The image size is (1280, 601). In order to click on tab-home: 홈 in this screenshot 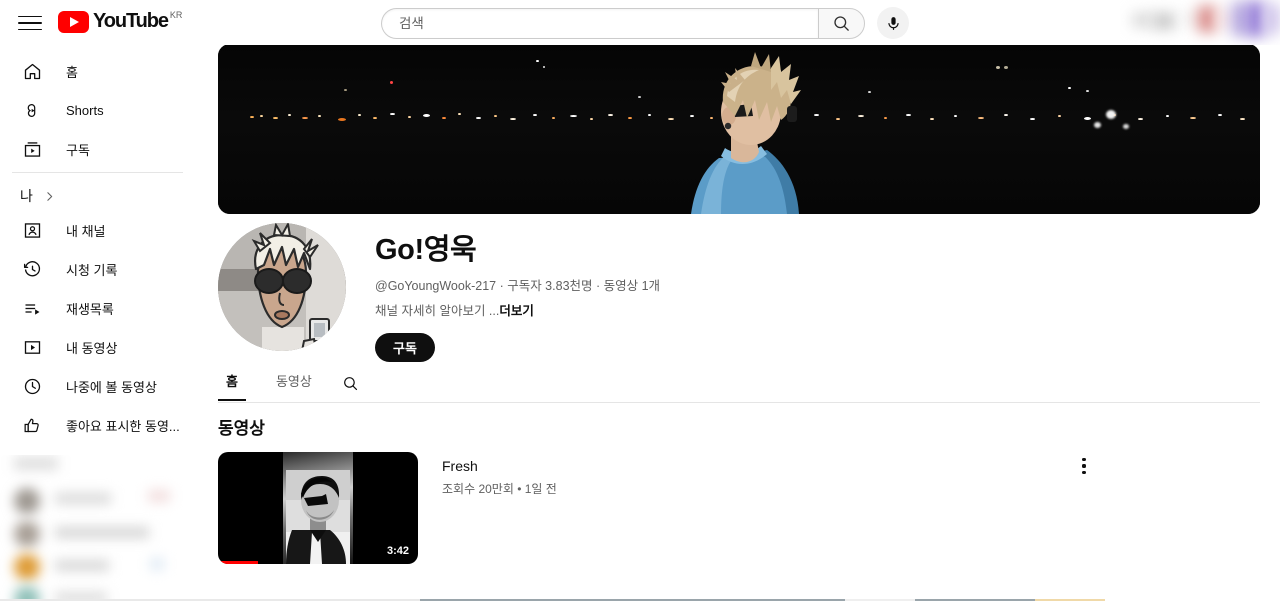, I will do `click(232, 383)`.